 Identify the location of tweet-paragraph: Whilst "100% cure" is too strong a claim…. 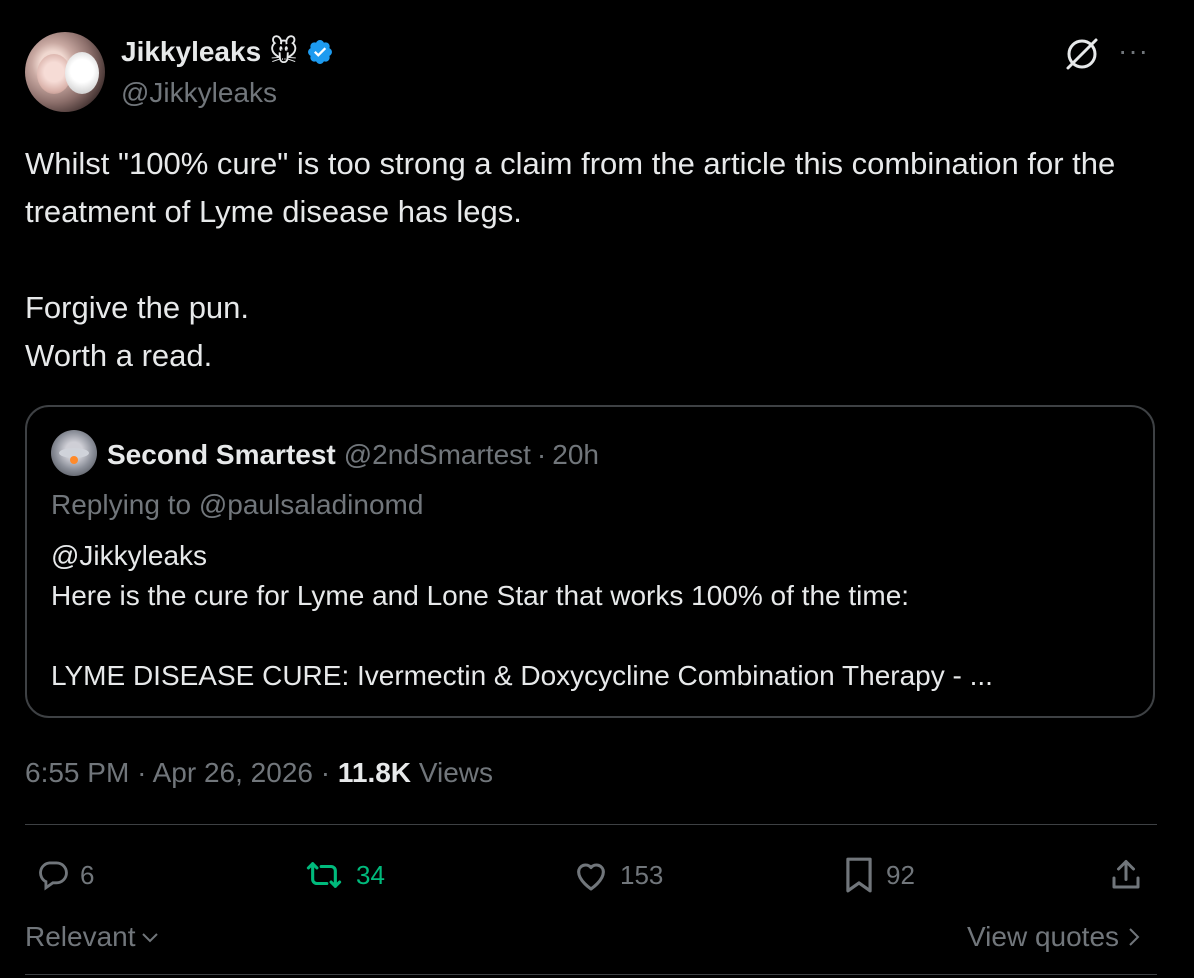
(570, 187).